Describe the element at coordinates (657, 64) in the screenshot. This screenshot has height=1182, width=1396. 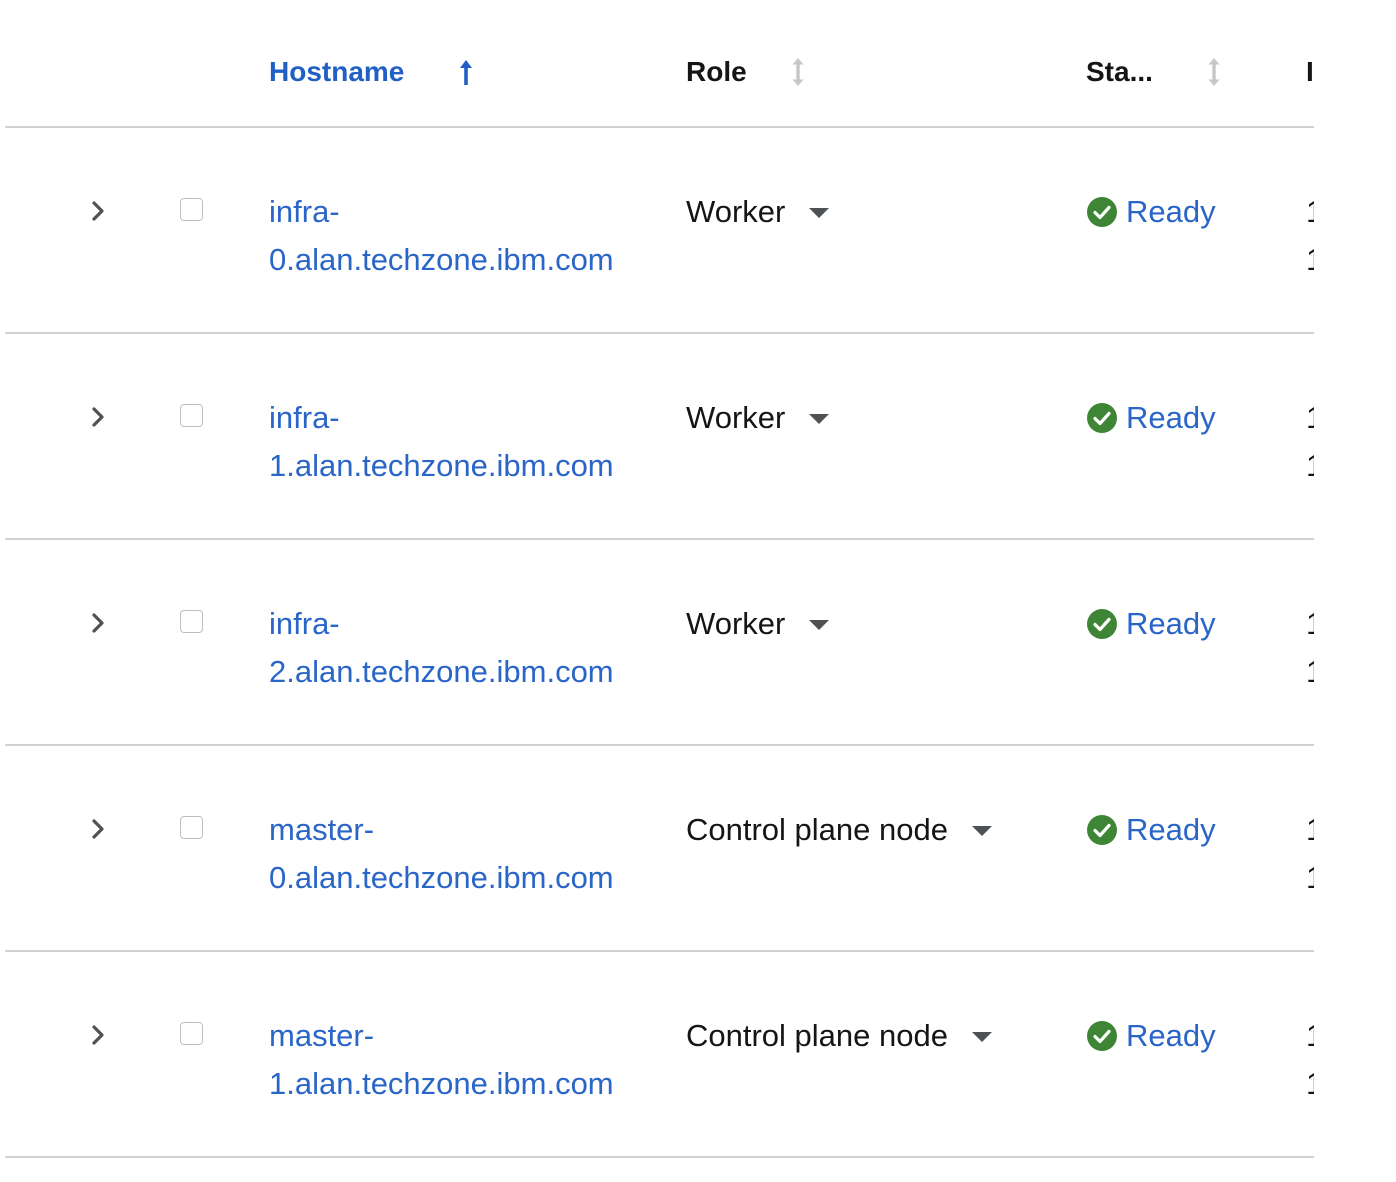
I see `table-header: Hostname Role Sta... I` at that location.